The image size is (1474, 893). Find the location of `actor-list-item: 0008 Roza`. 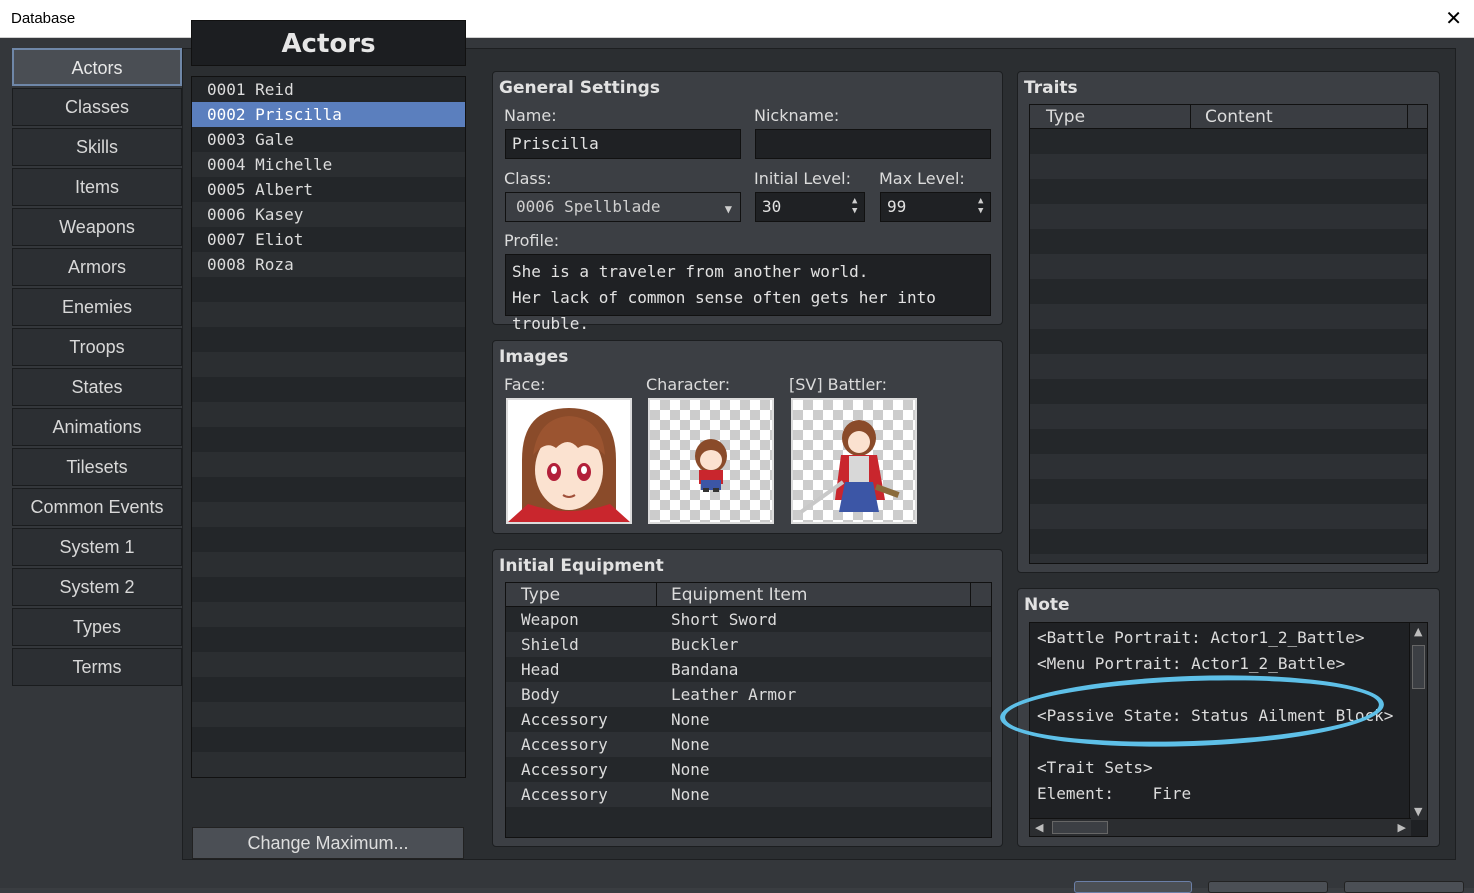

actor-list-item: 0008 Roza is located at coordinates (328, 264).